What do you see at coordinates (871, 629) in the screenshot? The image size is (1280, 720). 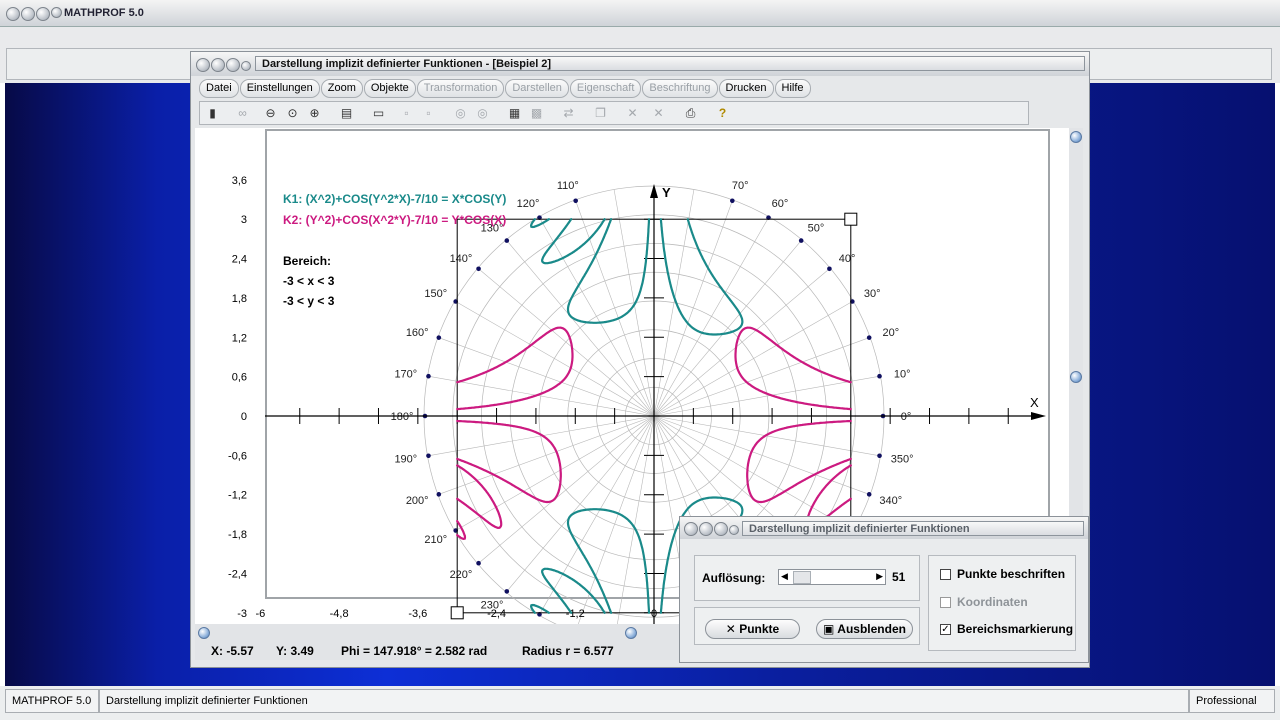 I see `hide-button-label: Ausblenden` at bounding box center [871, 629].